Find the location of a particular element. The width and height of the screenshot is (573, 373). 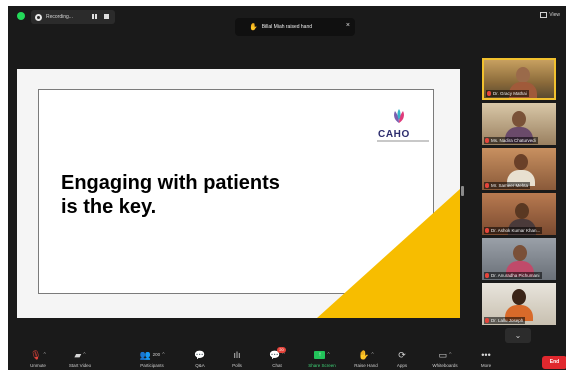

participant-tile: Dr. Gracy Mathai is located at coordinates (519, 79).